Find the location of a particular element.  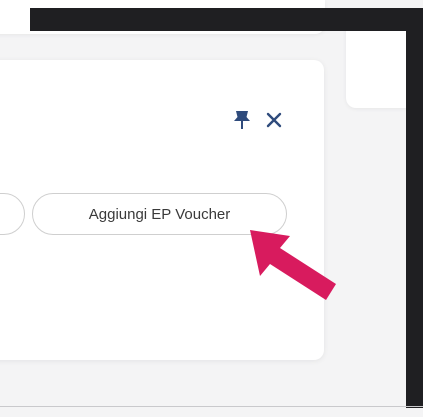

pin-icon is located at coordinates (242, 120).